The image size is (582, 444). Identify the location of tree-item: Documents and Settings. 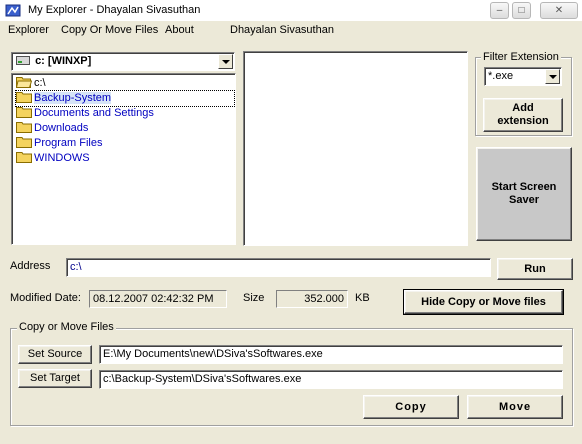
(85, 113).